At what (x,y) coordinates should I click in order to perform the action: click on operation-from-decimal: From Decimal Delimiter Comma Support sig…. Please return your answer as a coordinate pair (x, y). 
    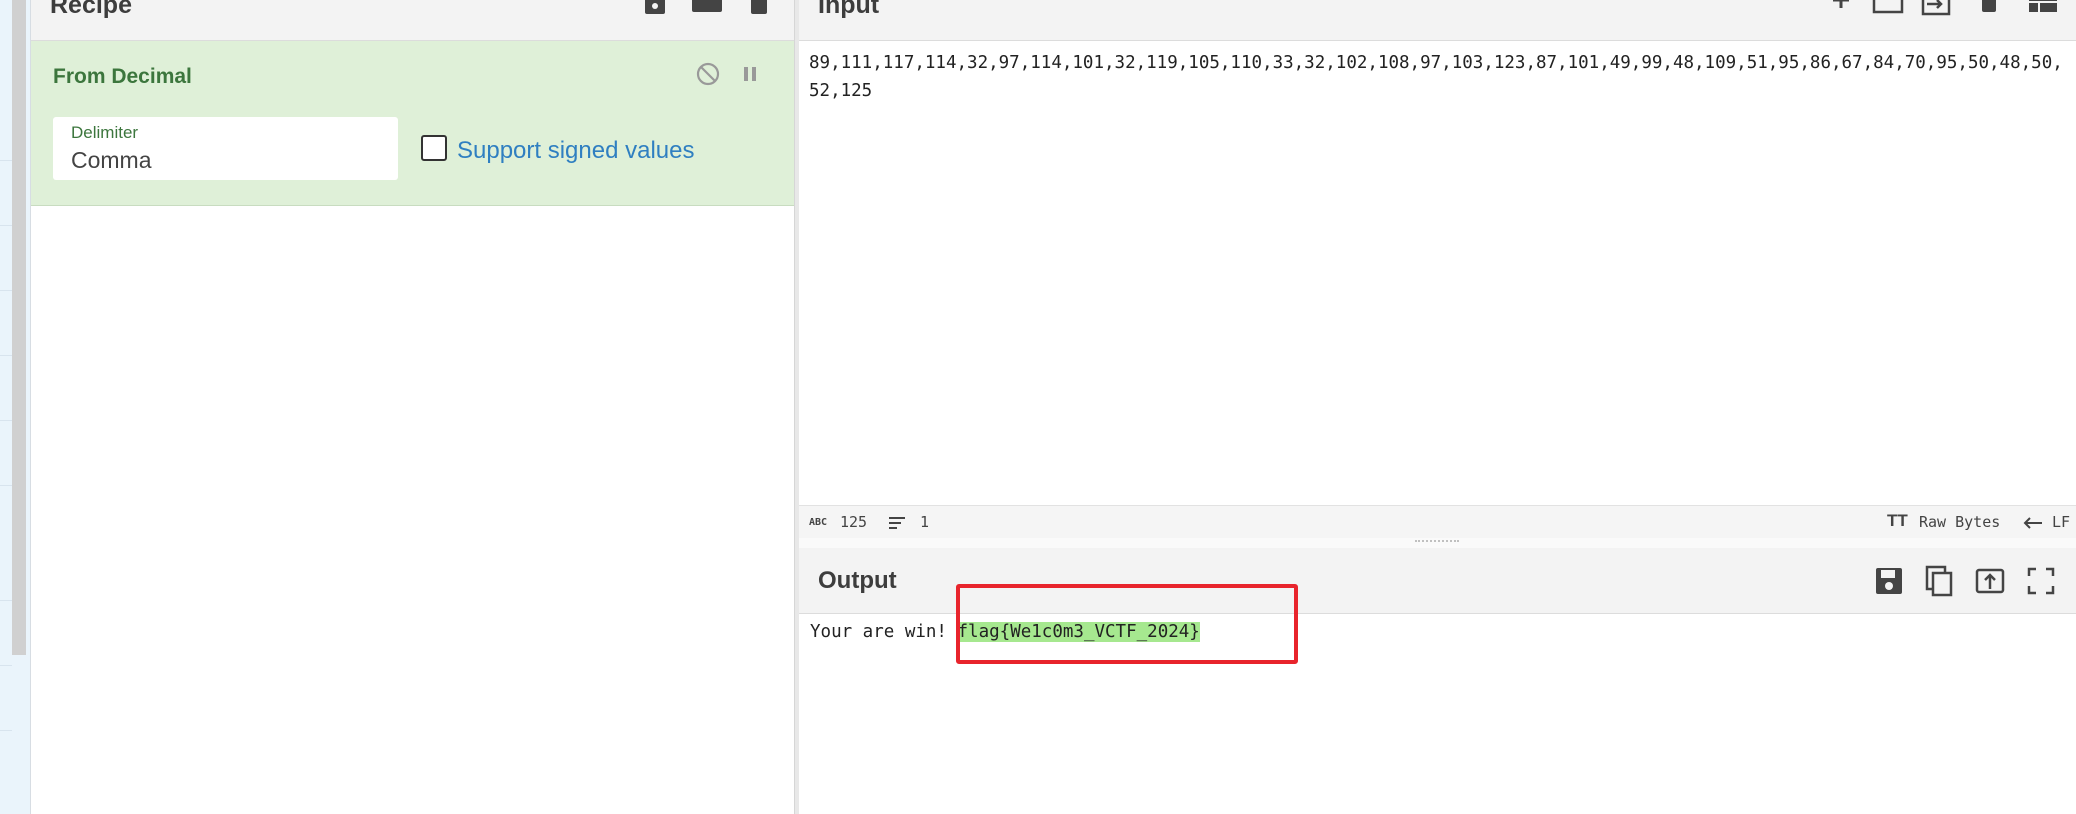
    Looking at the image, I should click on (412, 123).